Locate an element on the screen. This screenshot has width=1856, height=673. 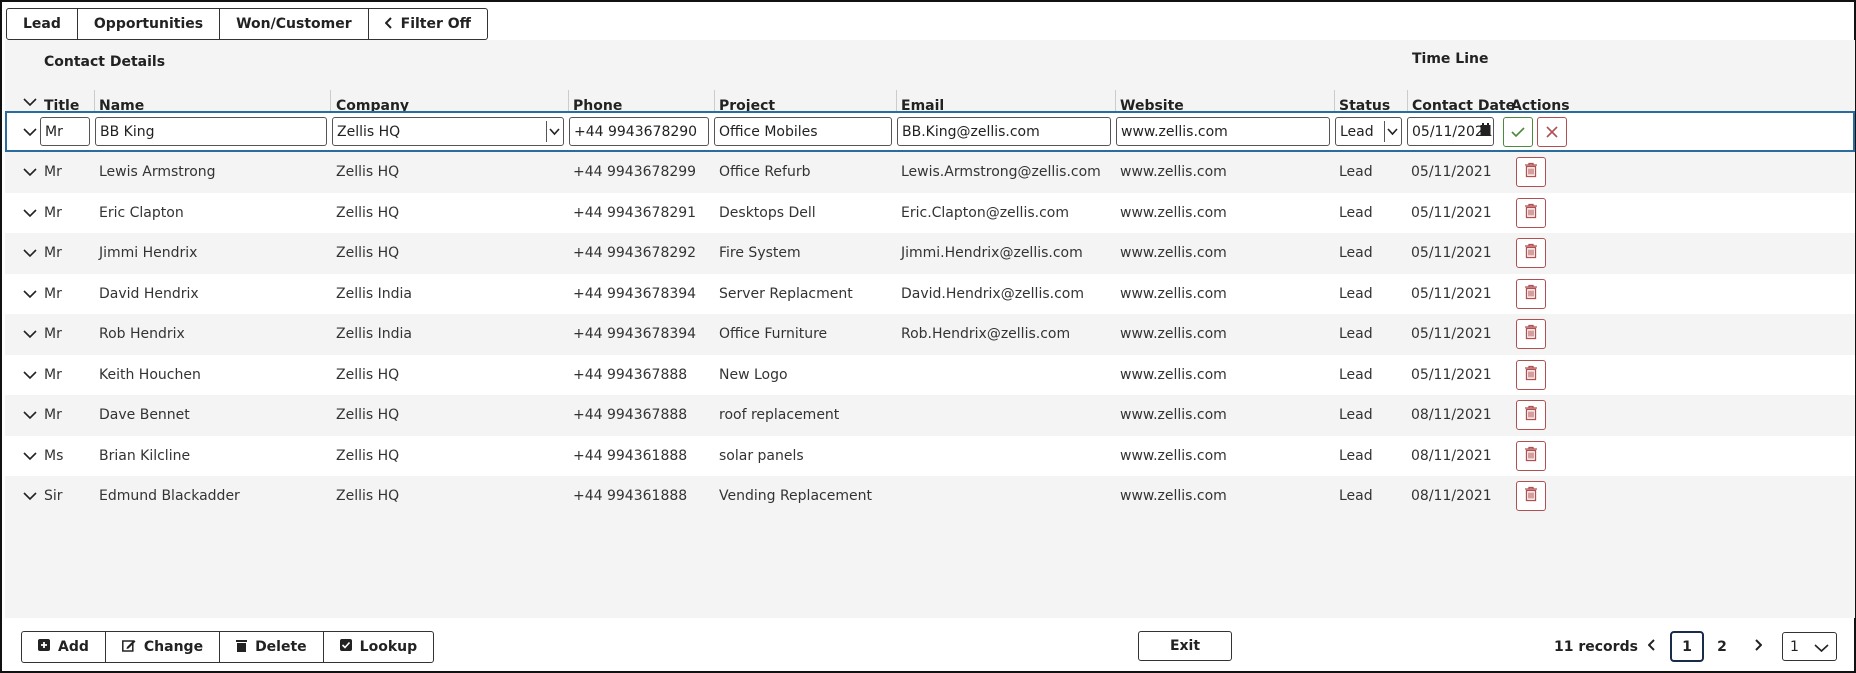
tab-label: Won/Customer is located at coordinates (294, 24).